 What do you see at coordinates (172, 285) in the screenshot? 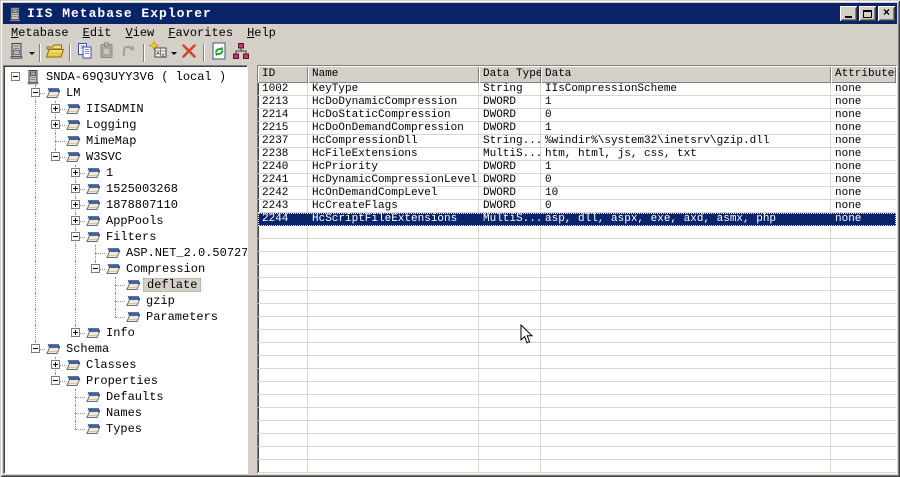
I see `tree-node-label: deflate` at bounding box center [172, 285].